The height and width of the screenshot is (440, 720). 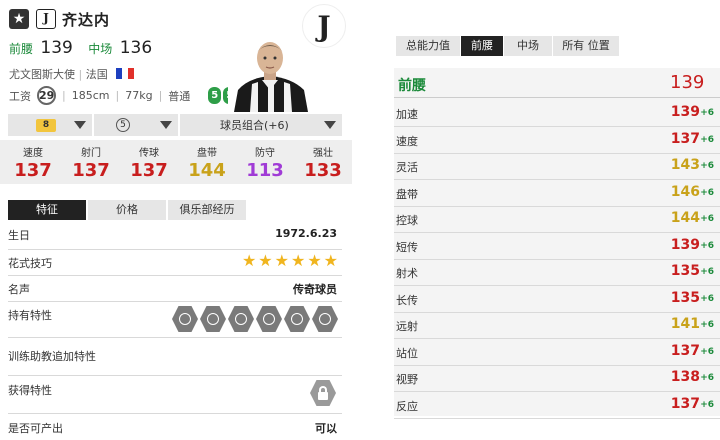 I want to click on main-stat: 盘带 144, so click(x=207, y=162).